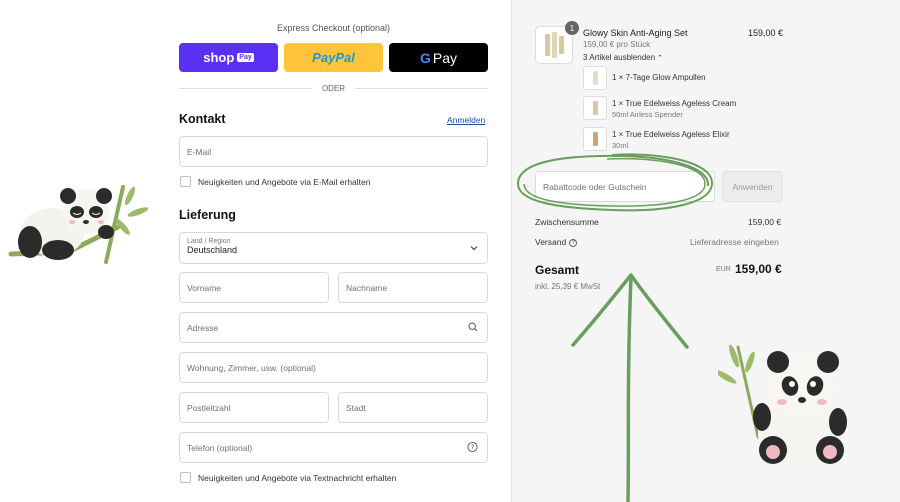  I want to click on chevron-down-icon, so click(474, 248).